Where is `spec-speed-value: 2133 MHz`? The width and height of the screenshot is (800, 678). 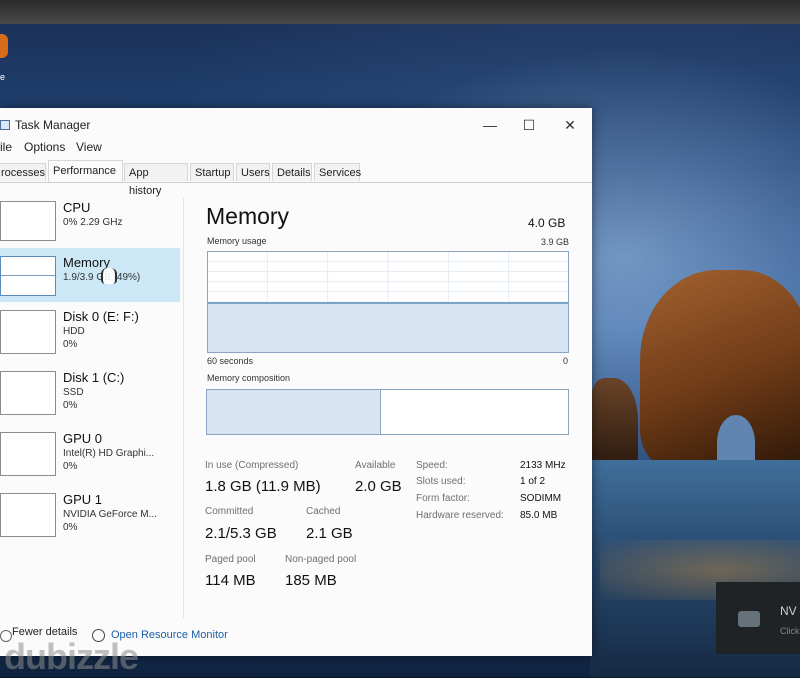
spec-speed-value: 2133 MHz is located at coordinates (543, 465).